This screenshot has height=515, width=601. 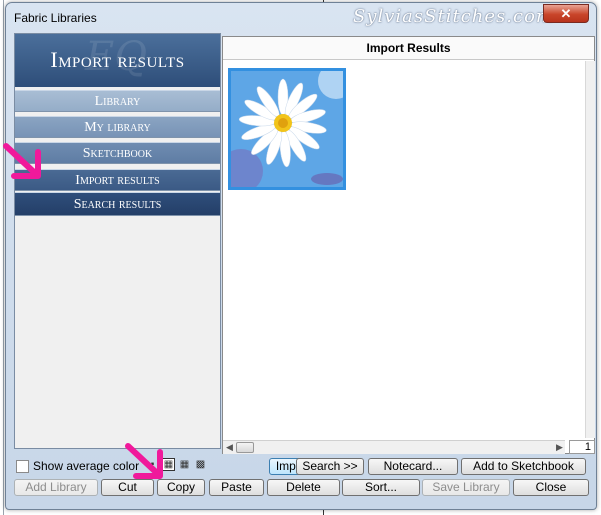 I want to click on pink-arrow-copy, so click(x=144, y=461).